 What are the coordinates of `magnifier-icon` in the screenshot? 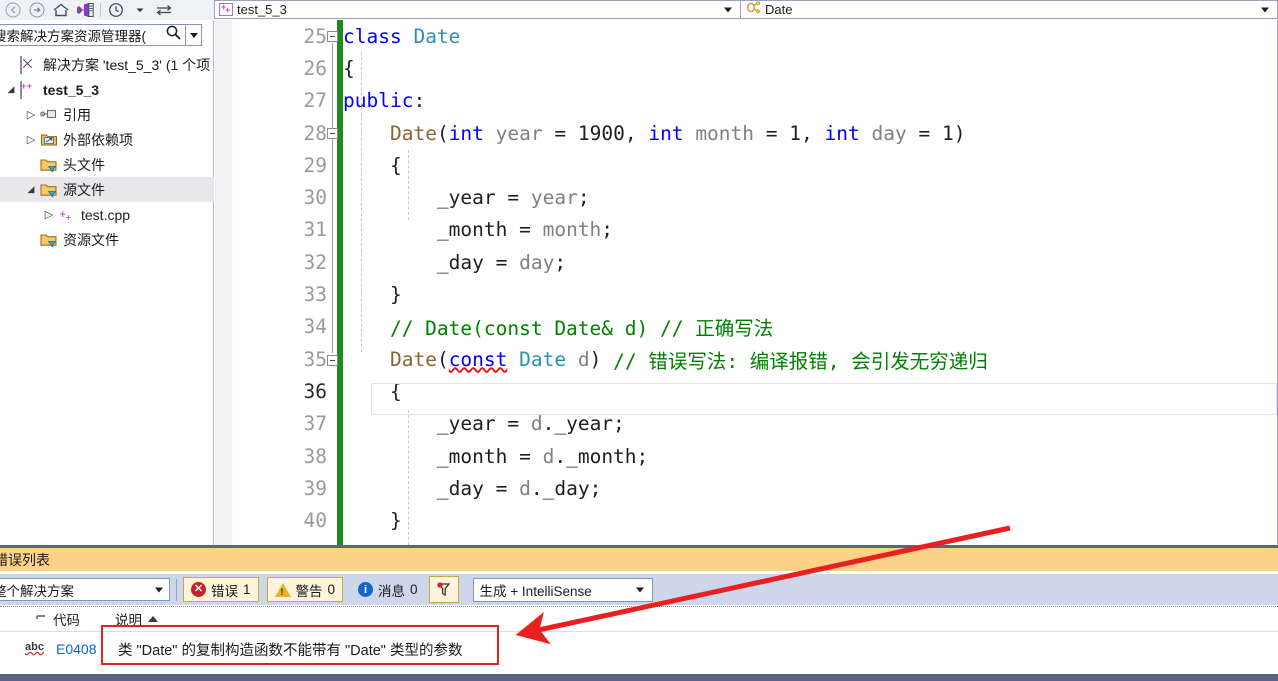 It's located at (173, 35).